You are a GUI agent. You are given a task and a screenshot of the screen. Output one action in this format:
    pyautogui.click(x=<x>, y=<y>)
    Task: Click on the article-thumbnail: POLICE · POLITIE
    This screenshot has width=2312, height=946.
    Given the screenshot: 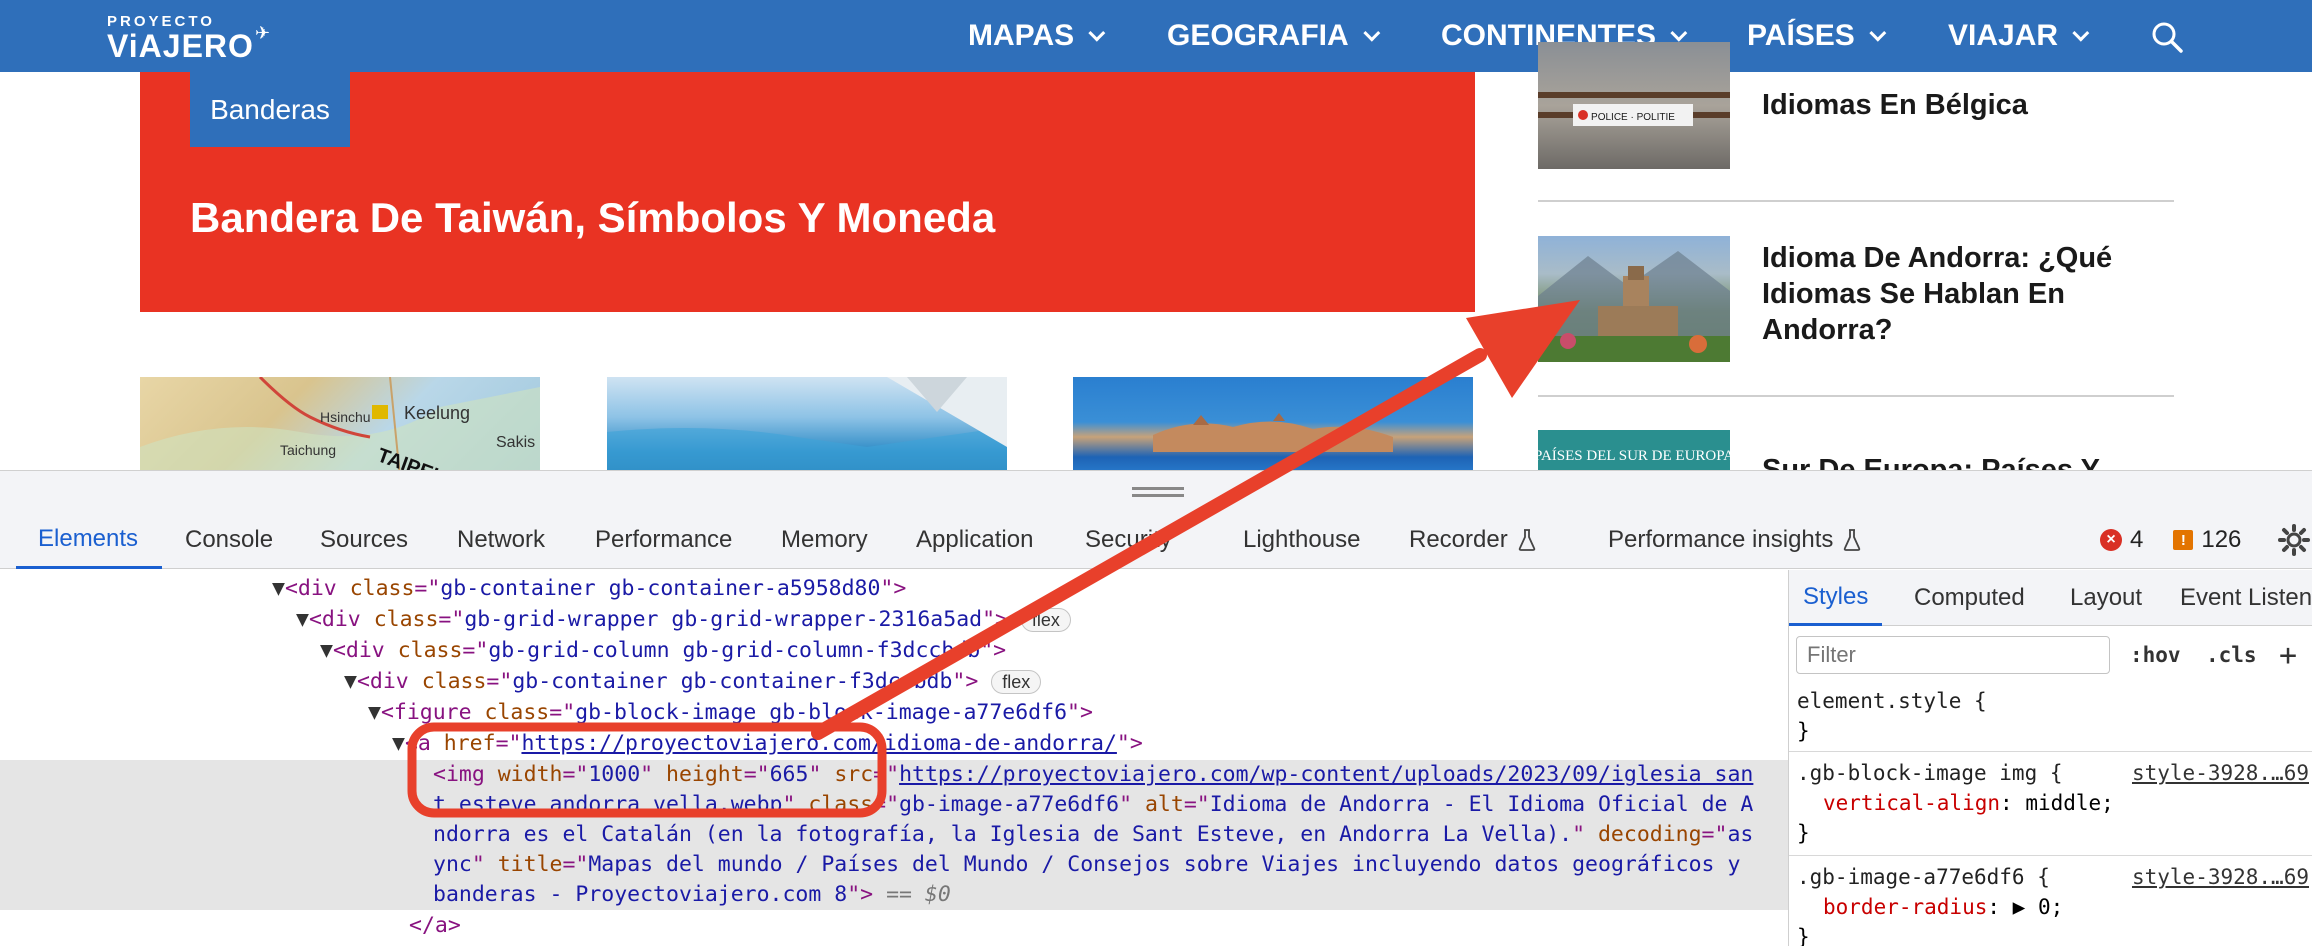 What is the action you would take?
    pyautogui.click(x=1634, y=105)
    